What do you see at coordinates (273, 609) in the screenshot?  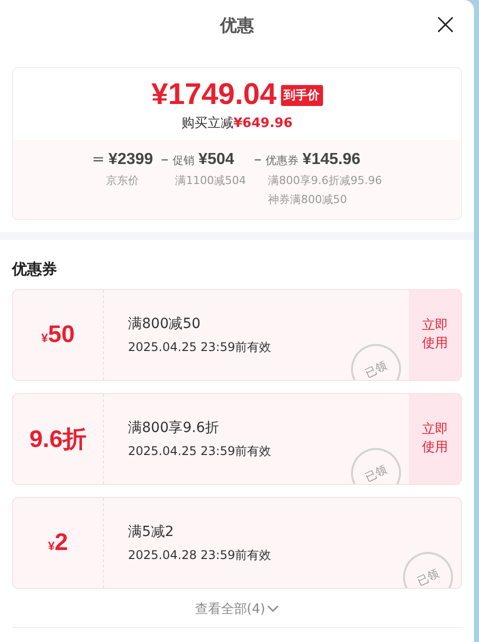 I see `chevron-down-icon` at bounding box center [273, 609].